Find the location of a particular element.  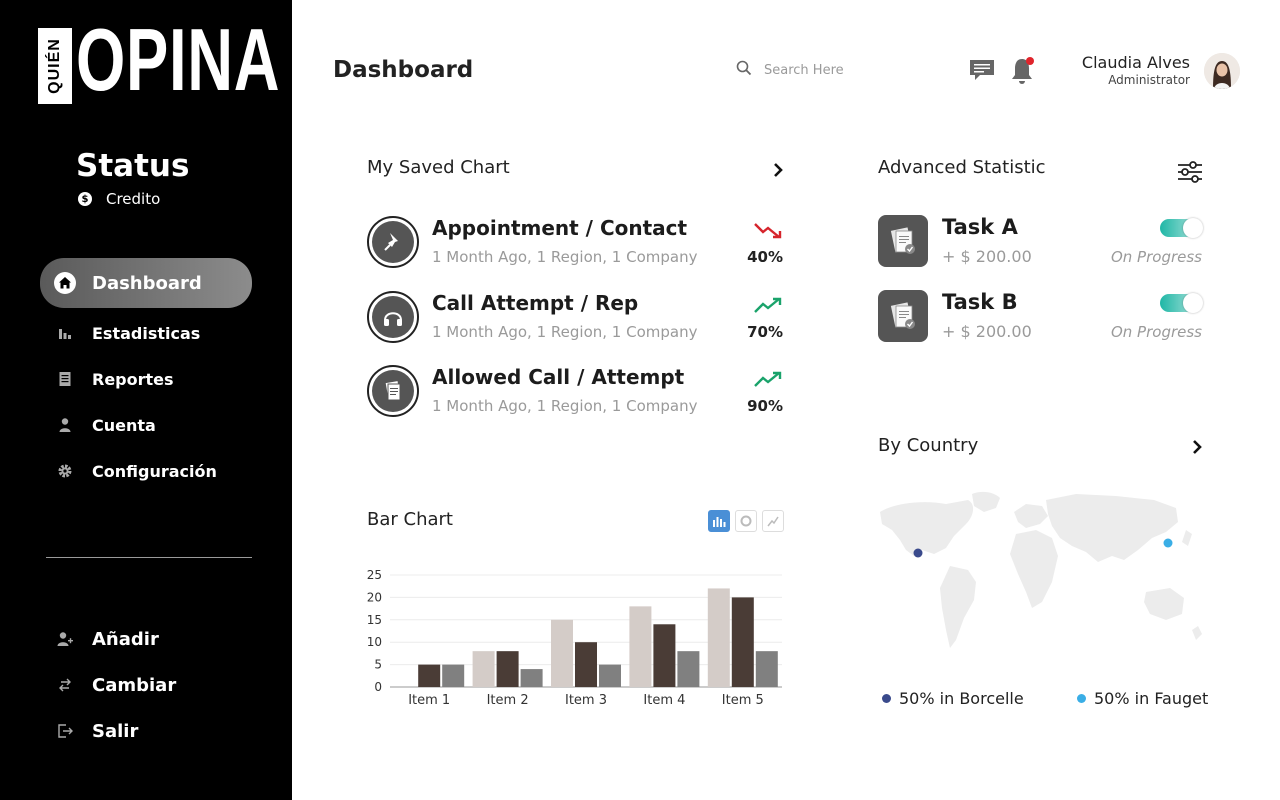

pin-icon is located at coordinates (393, 242).